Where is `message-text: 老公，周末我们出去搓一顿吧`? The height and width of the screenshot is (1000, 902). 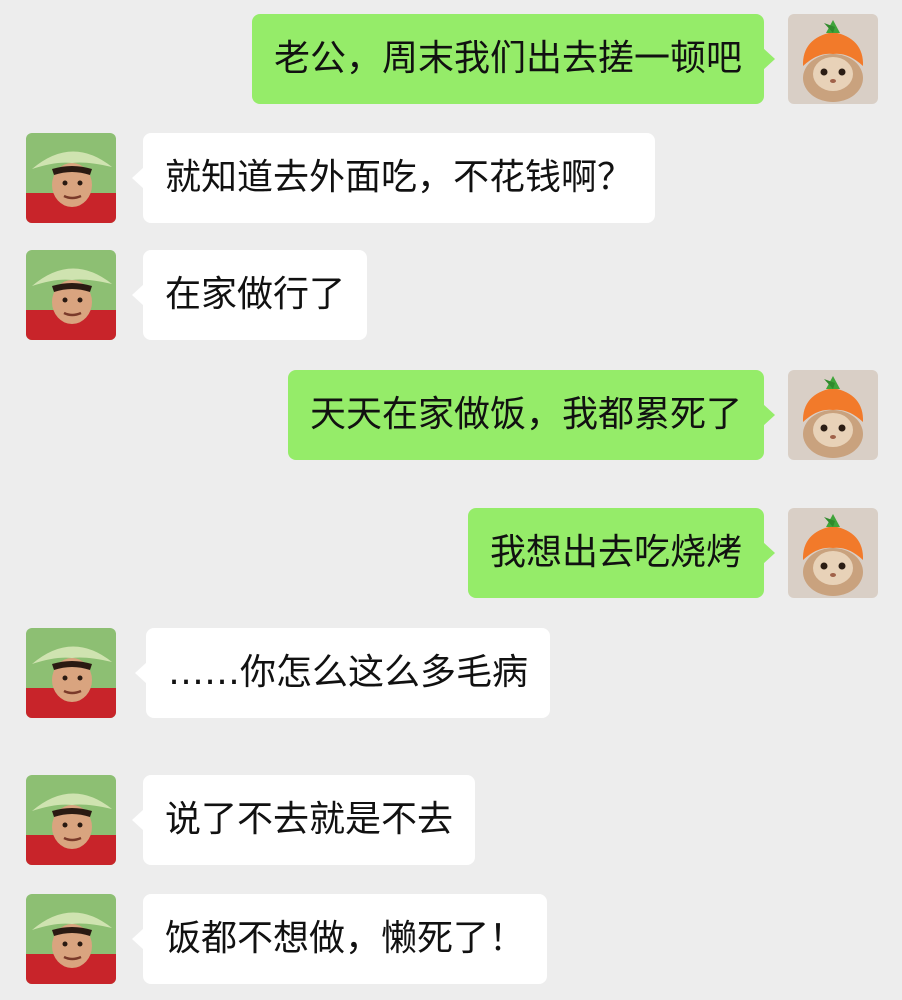
message-text: 老公，周末我们出去搓一顿吧 is located at coordinates (507, 58).